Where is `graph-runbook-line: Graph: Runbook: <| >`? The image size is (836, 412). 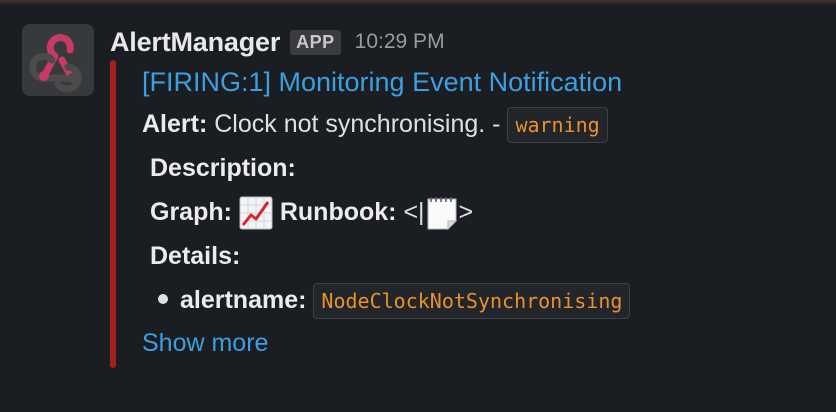 graph-runbook-line: Graph: Runbook: <| > is located at coordinates (482, 212).